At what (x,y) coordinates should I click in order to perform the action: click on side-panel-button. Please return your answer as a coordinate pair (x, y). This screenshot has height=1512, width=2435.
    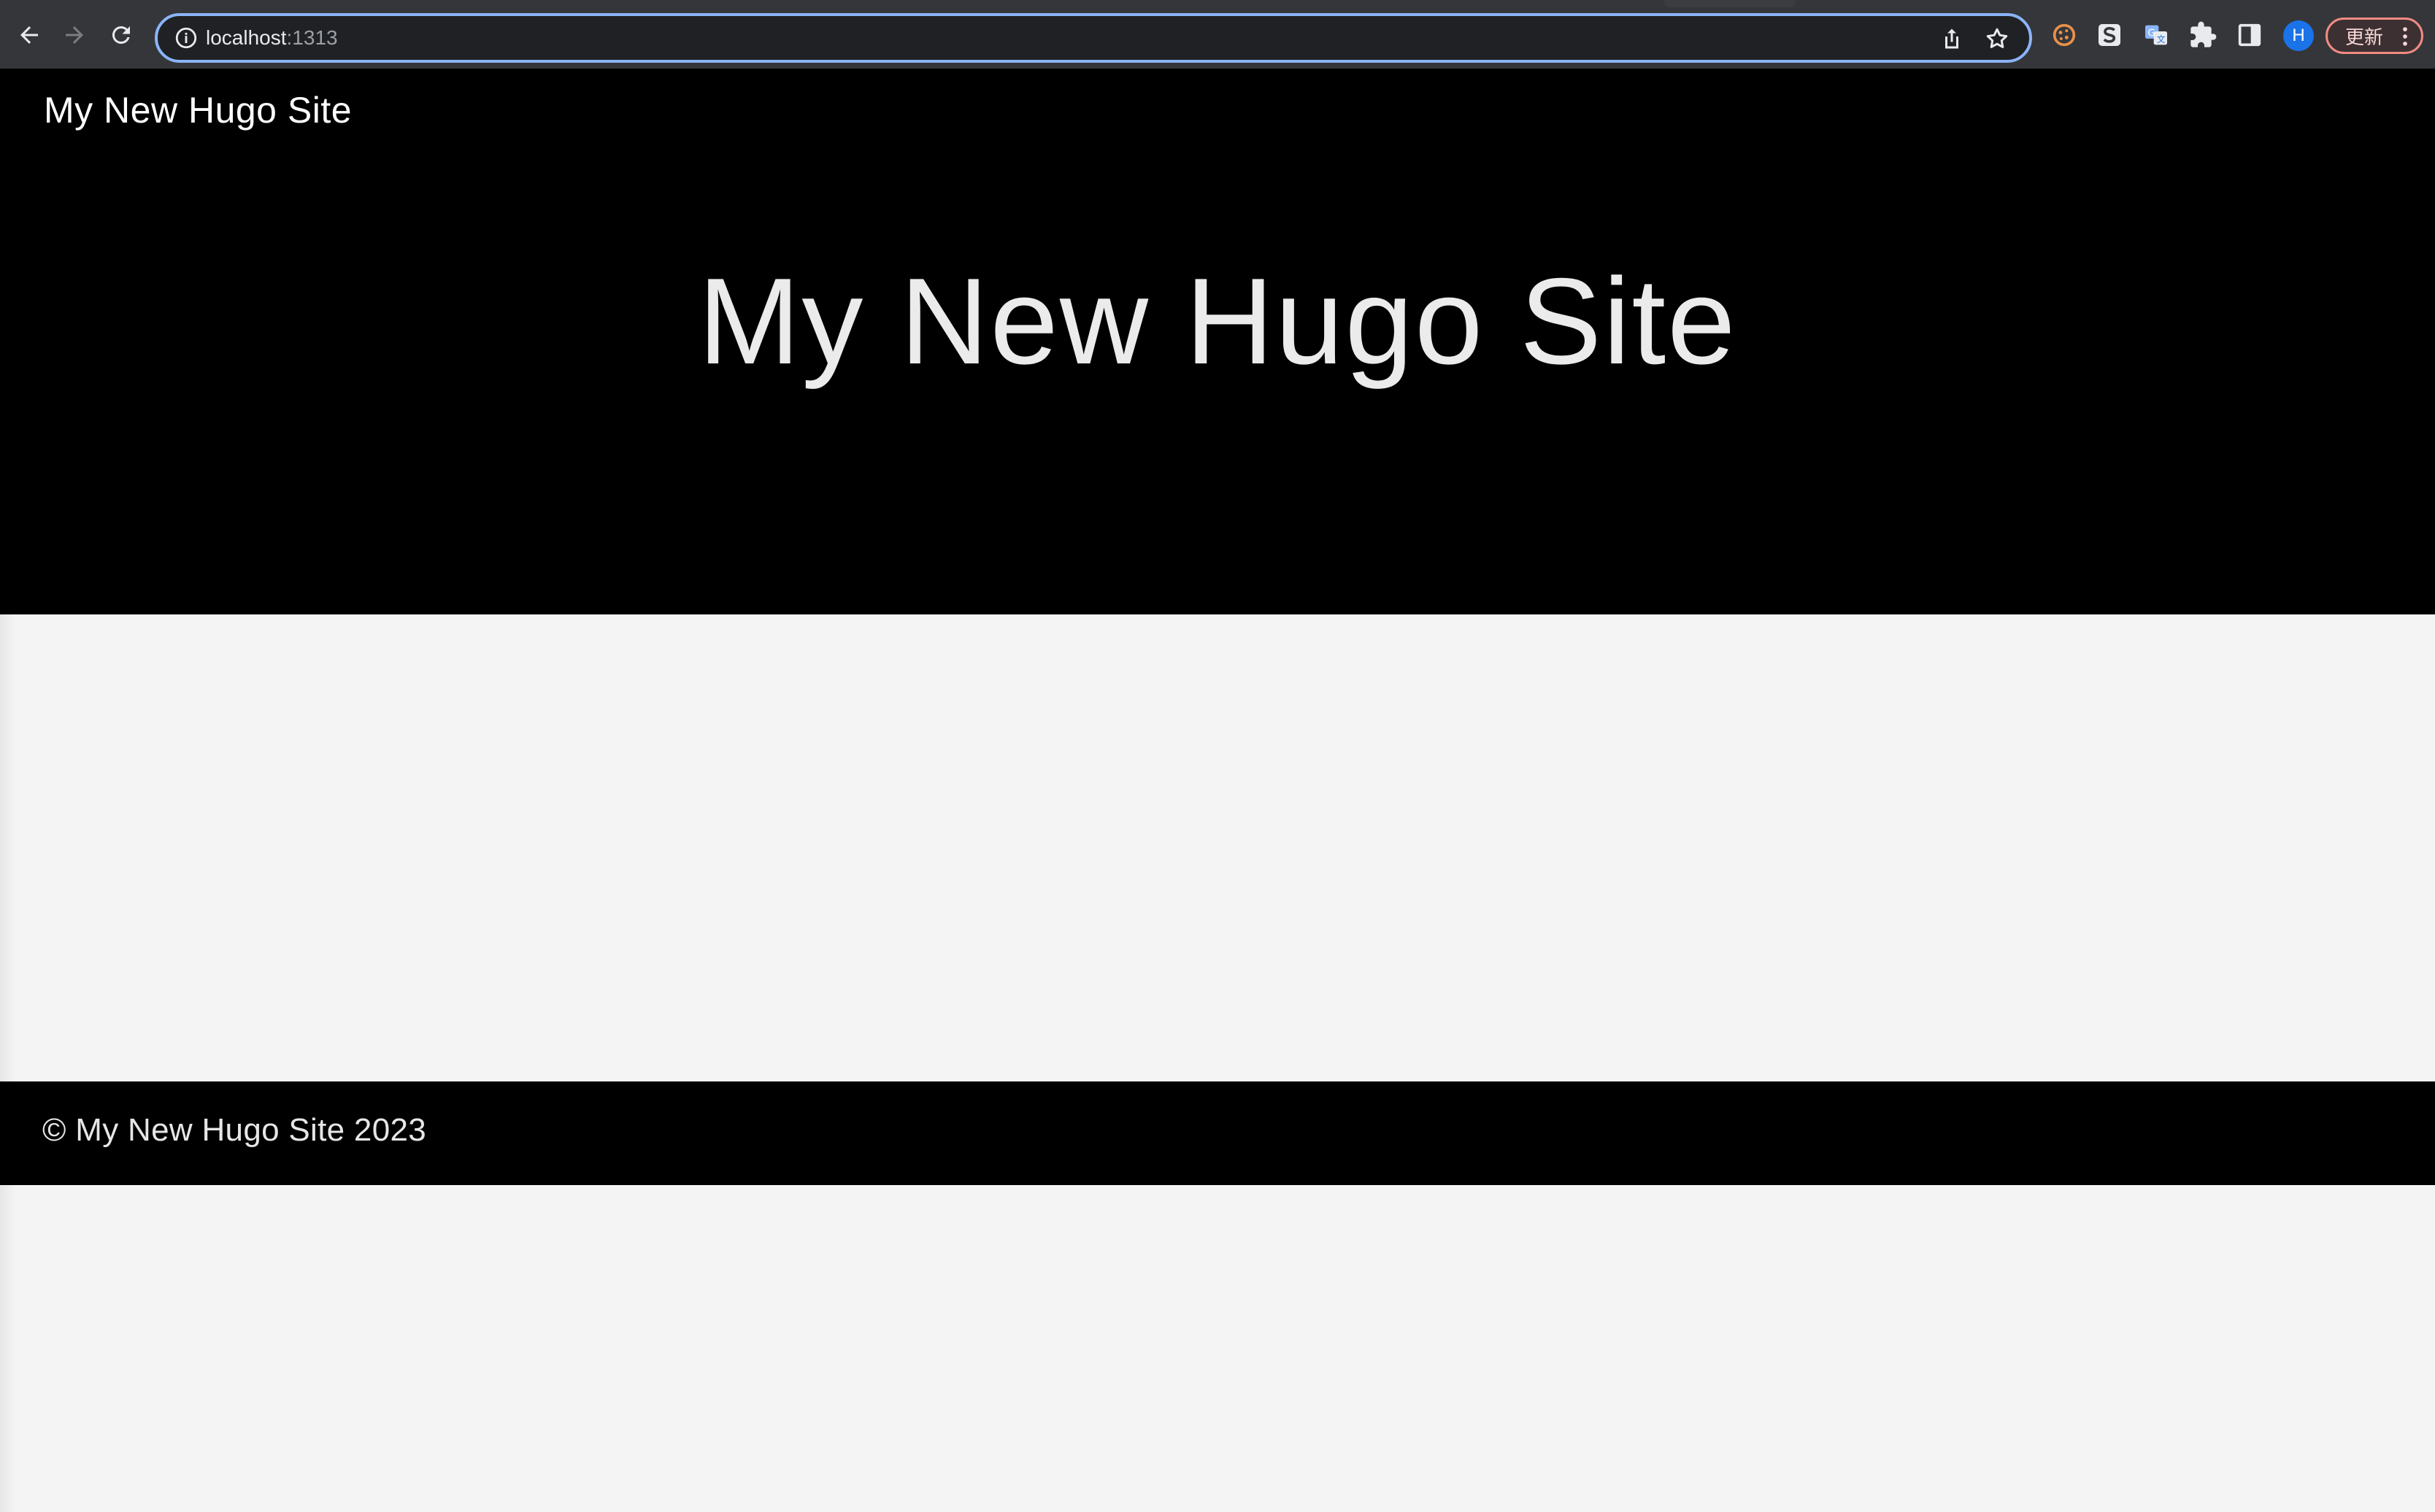
    Looking at the image, I should click on (2250, 35).